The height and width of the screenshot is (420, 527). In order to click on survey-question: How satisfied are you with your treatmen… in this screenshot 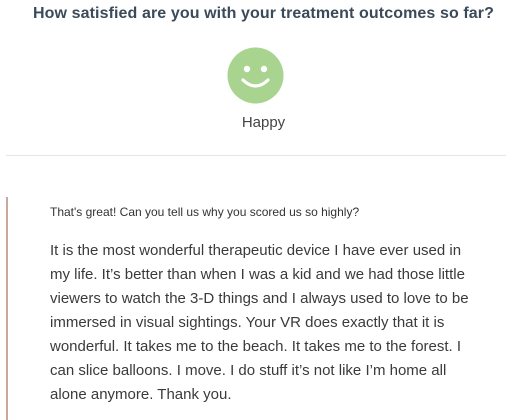, I will do `click(263, 13)`.